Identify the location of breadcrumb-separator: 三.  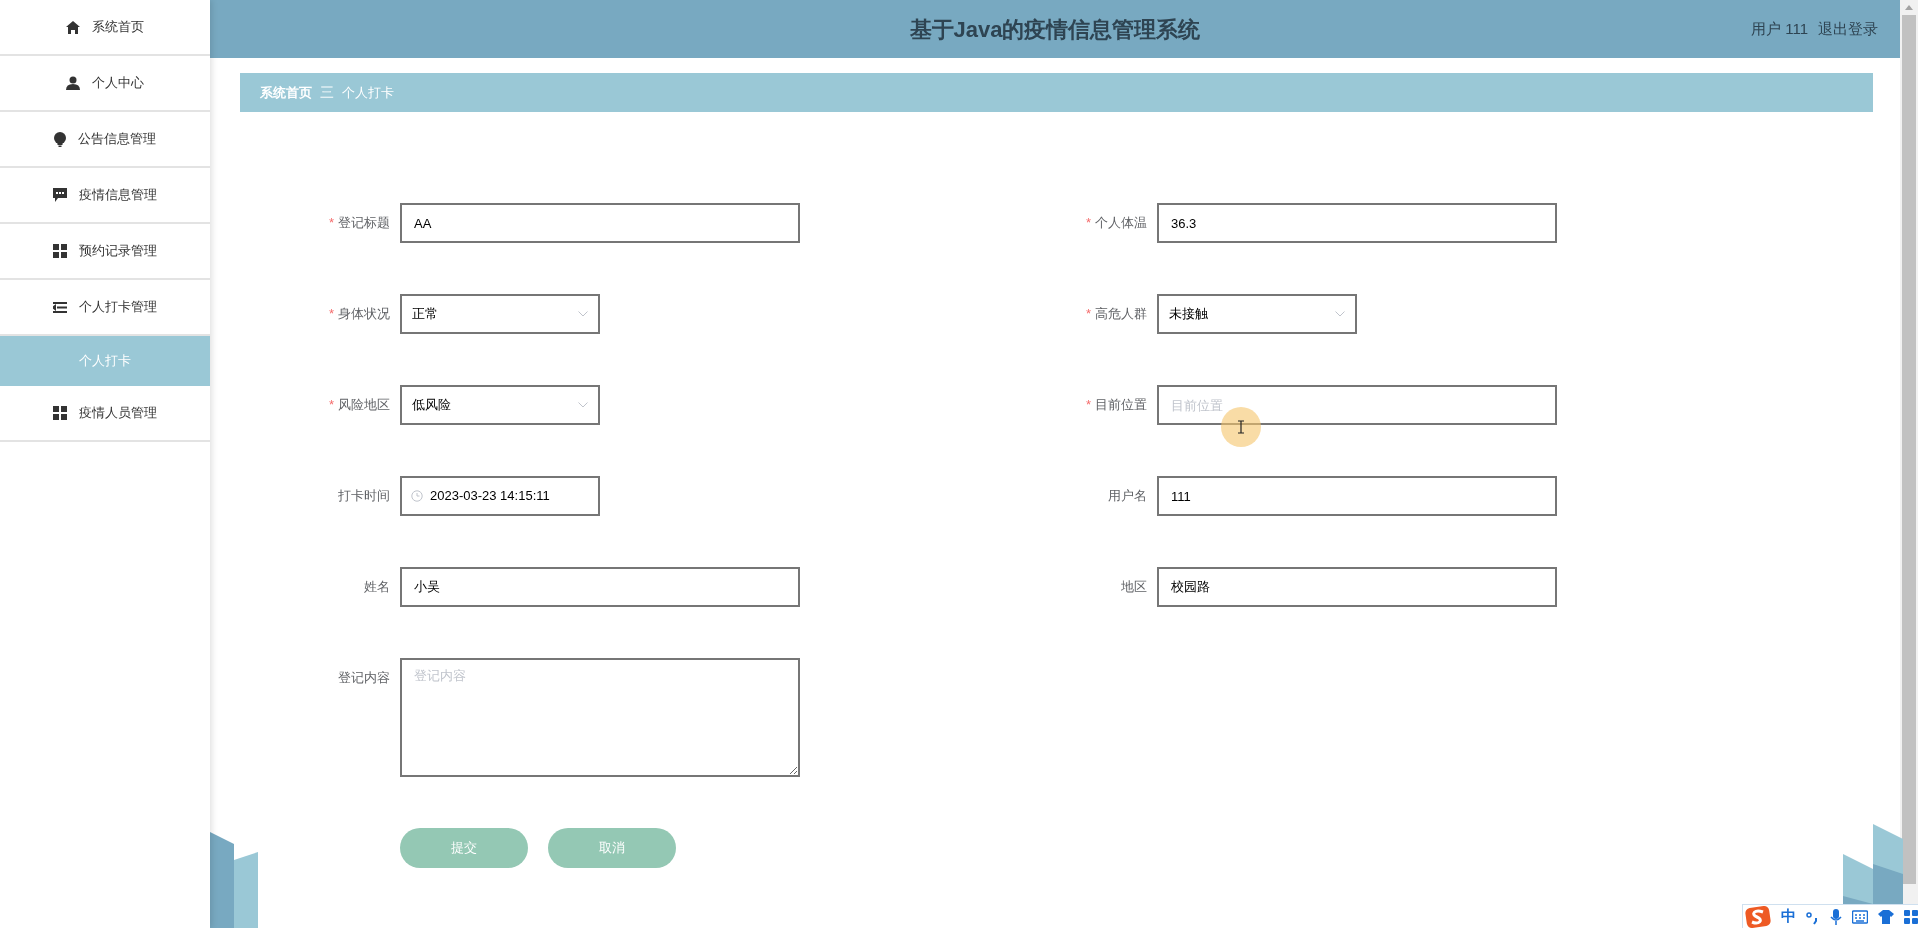
(327, 92).